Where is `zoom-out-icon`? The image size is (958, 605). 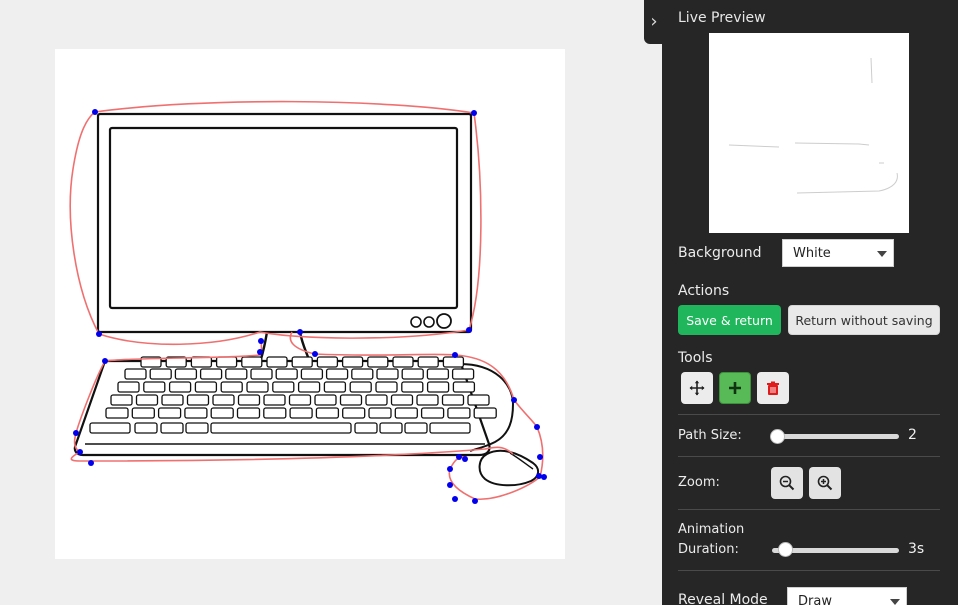
zoom-out-icon is located at coordinates (787, 483).